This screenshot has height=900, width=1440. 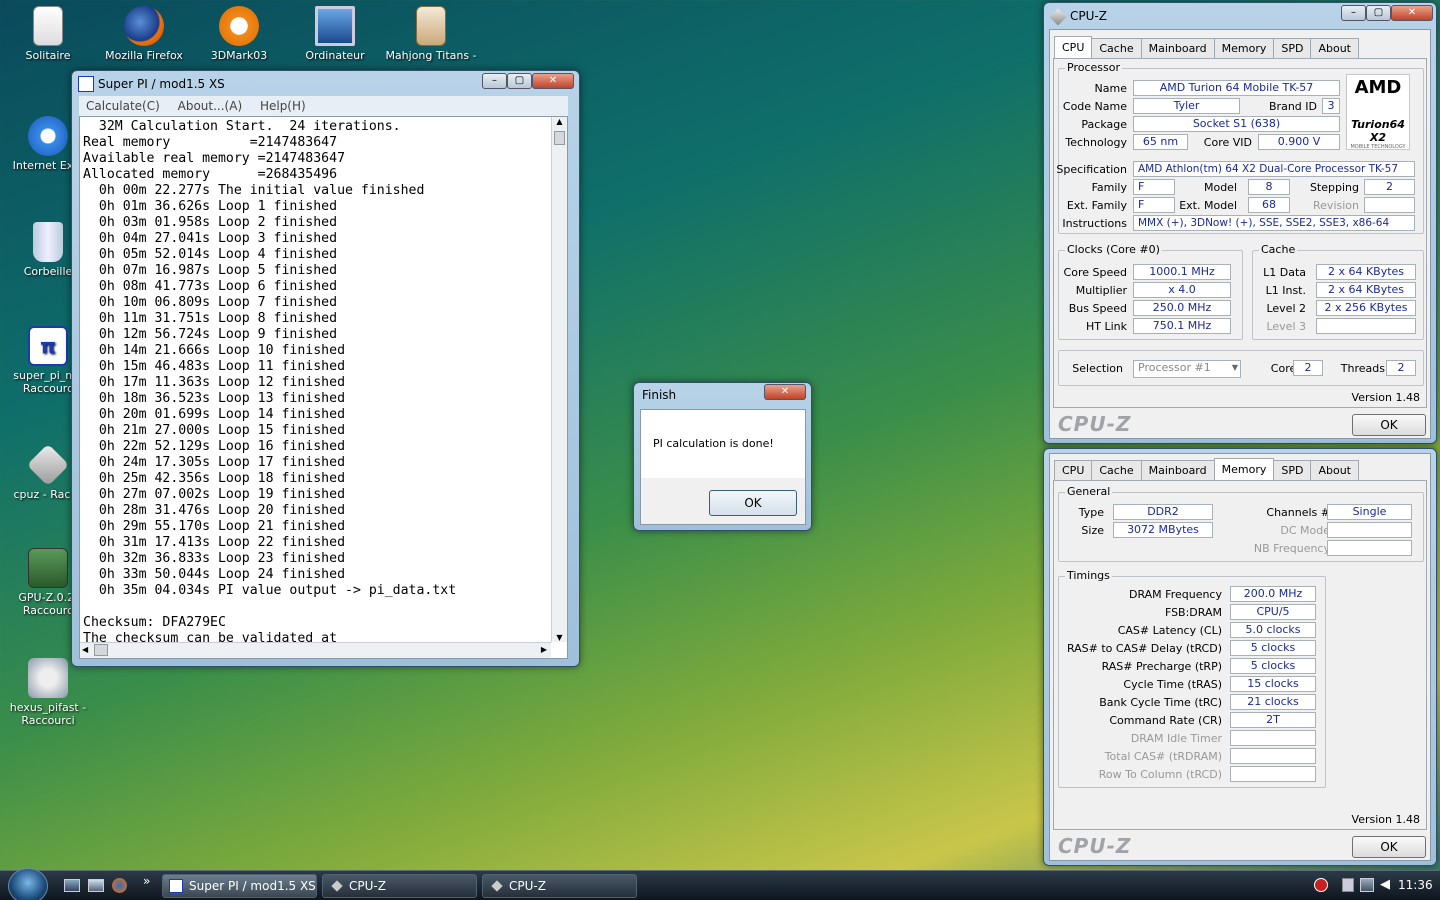 What do you see at coordinates (399, 886) in the screenshot?
I see `taskbar-item-cpuz-1: CPU-Z` at bounding box center [399, 886].